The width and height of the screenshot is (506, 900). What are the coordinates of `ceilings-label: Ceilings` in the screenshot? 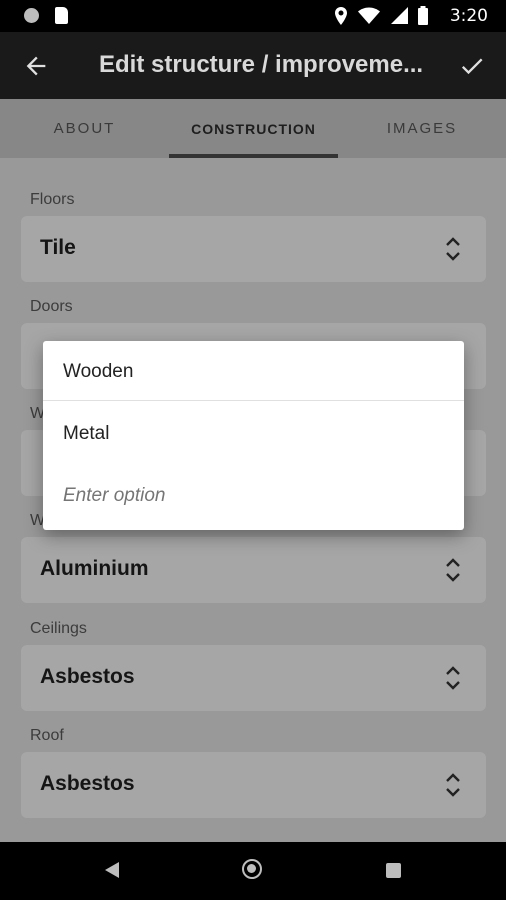 It's located at (58, 628).